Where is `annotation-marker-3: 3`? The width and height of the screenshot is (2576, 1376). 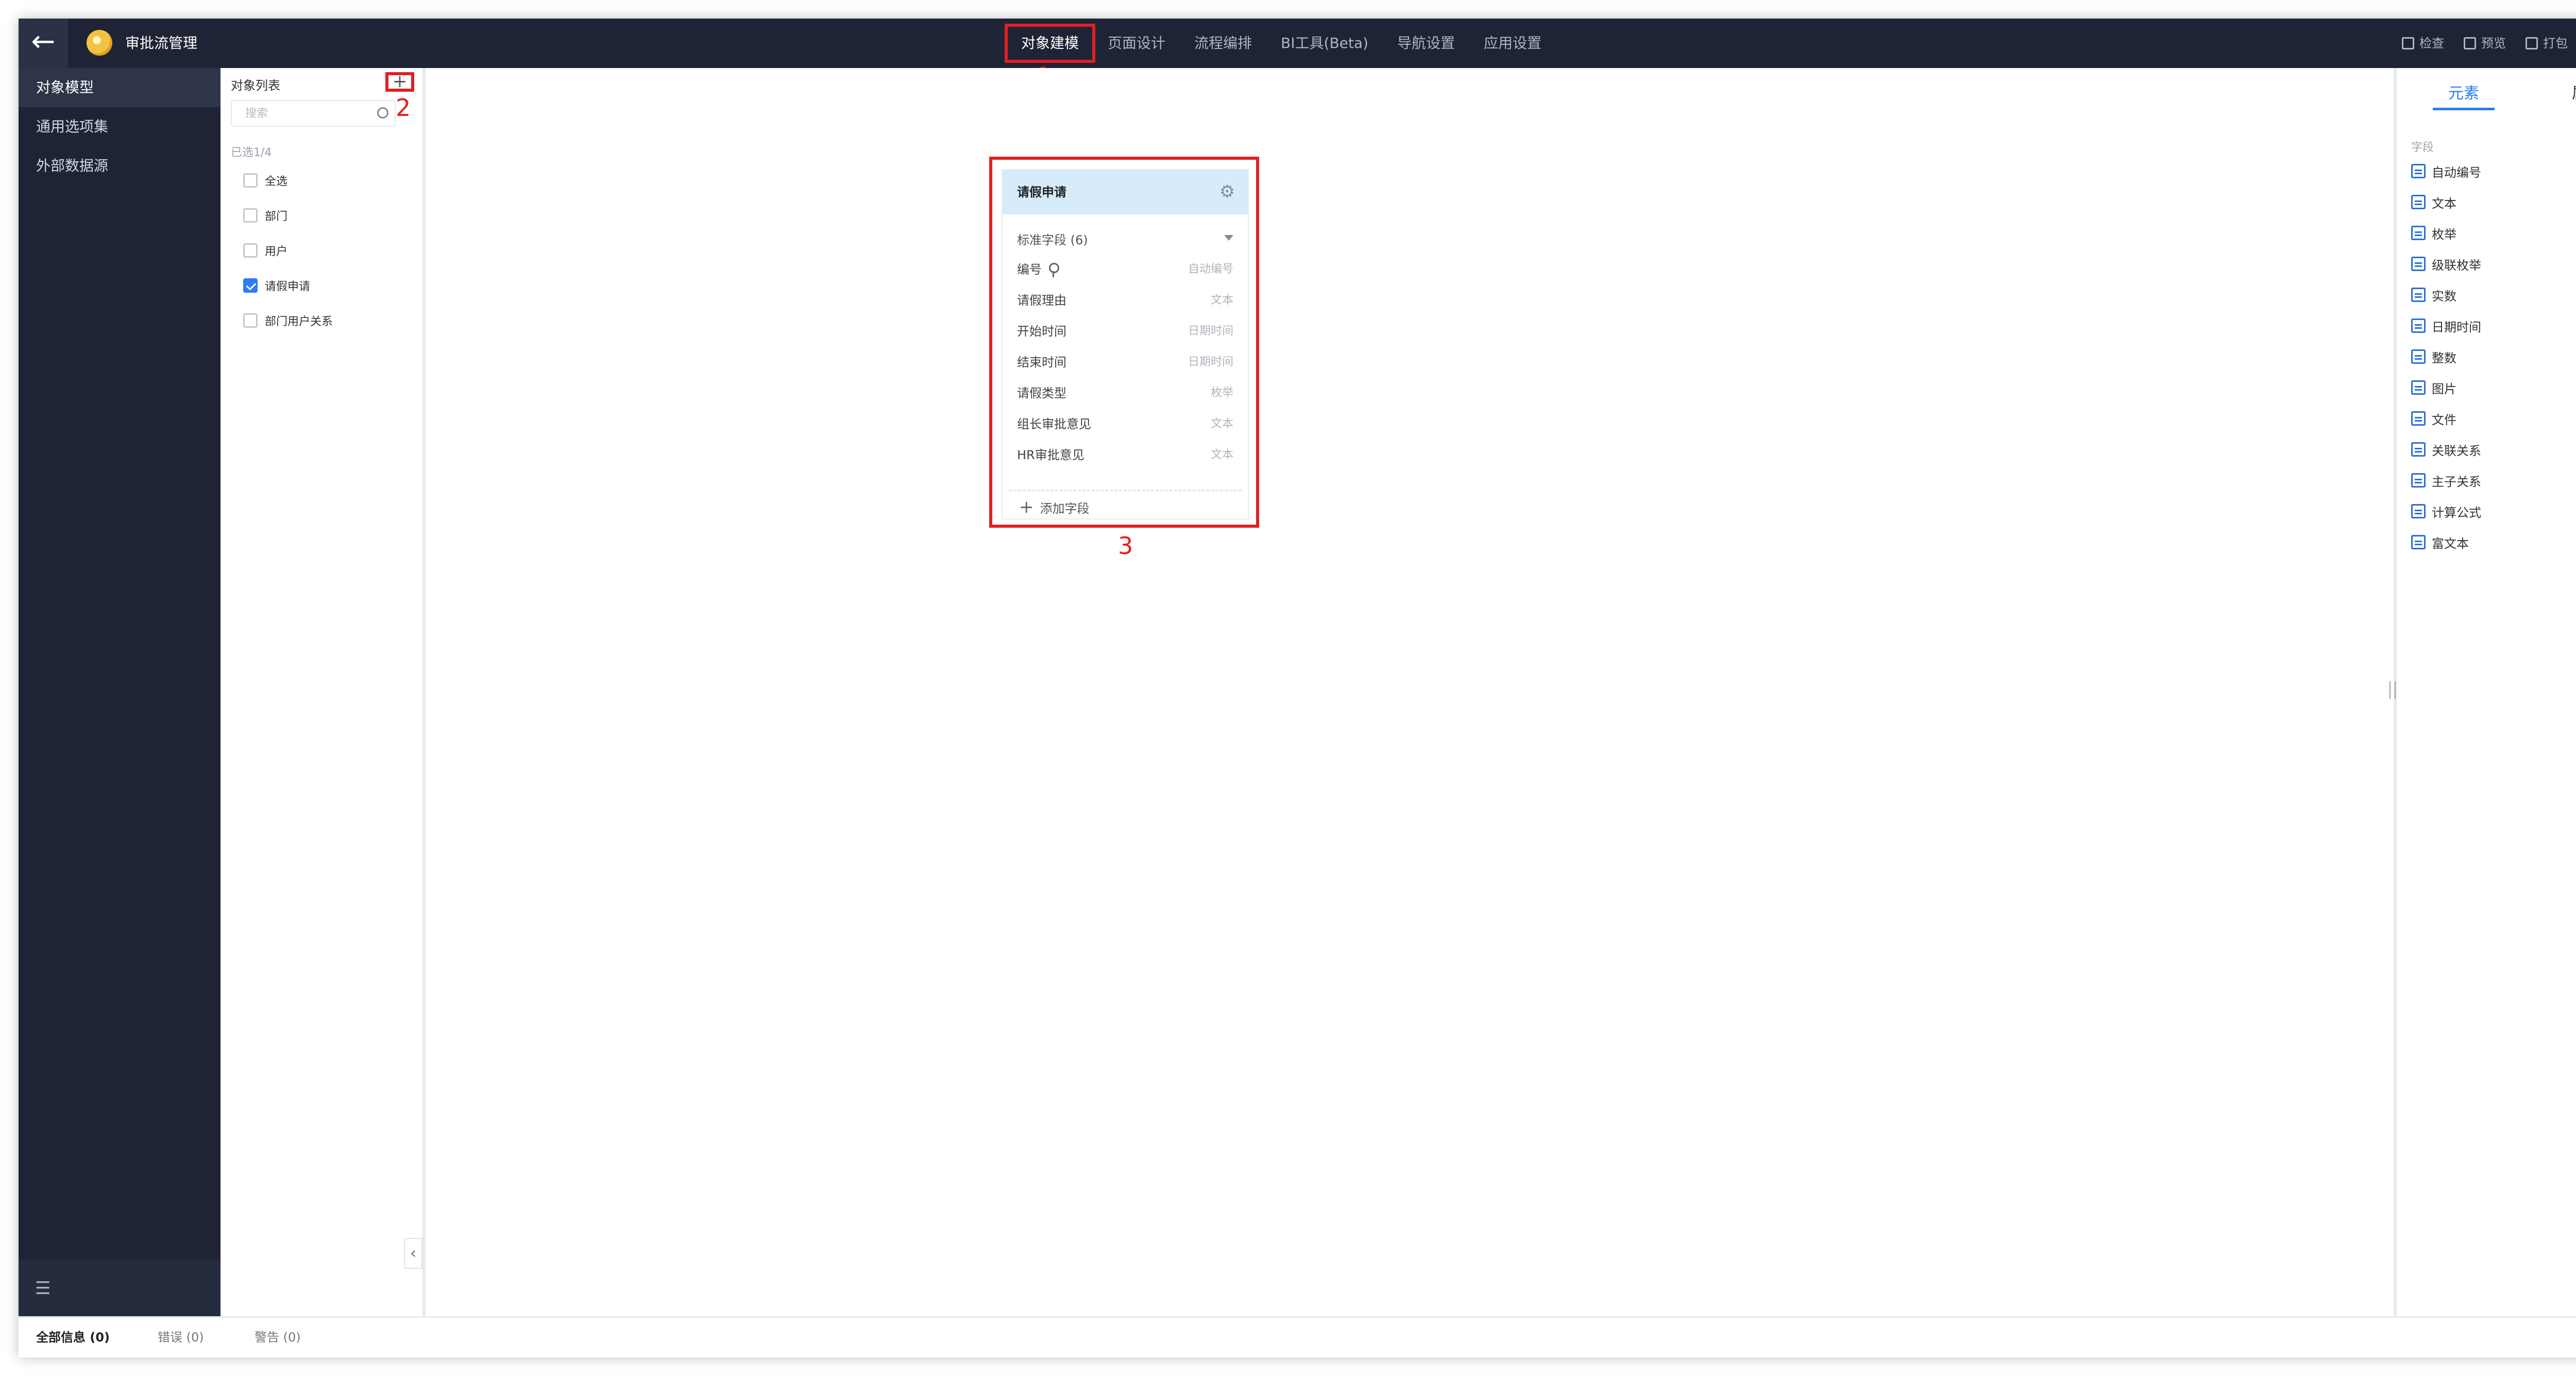 annotation-marker-3: 3 is located at coordinates (1125, 546).